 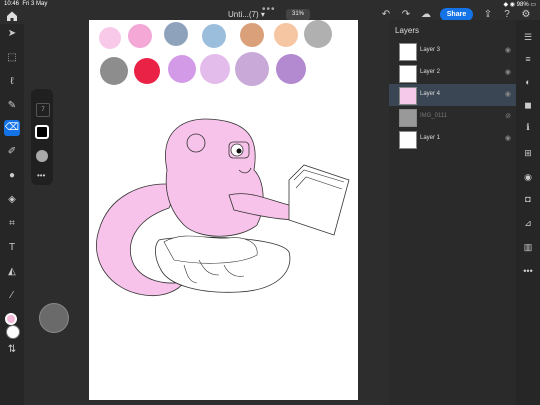 What do you see at coordinates (528, 223) in the screenshot?
I see `transform-layer-icon: ⊿` at bounding box center [528, 223].